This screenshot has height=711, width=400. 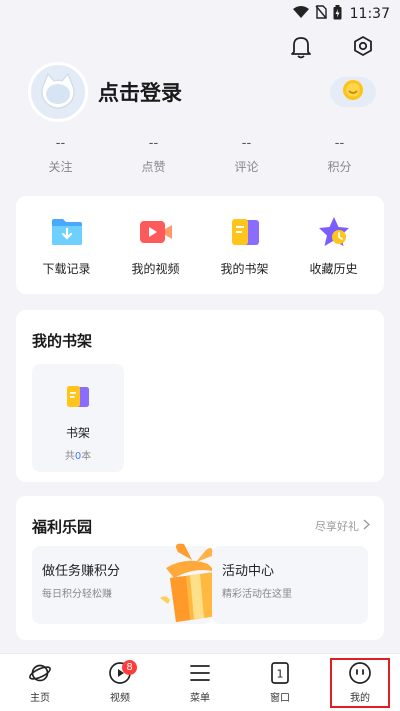 What do you see at coordinates (339, 167) in the screenshot?
I see `stat-label: 积分` at bounding box center [339, 167].